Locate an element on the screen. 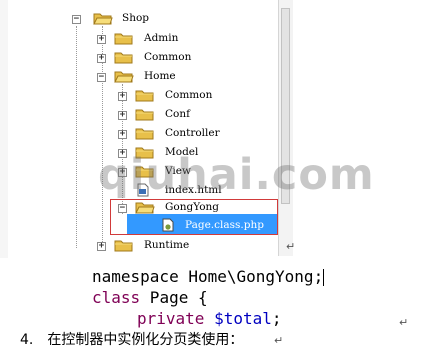 The height and width of the screenshot is (358, 434). php-file-icon is located at coordinates (168, 225).